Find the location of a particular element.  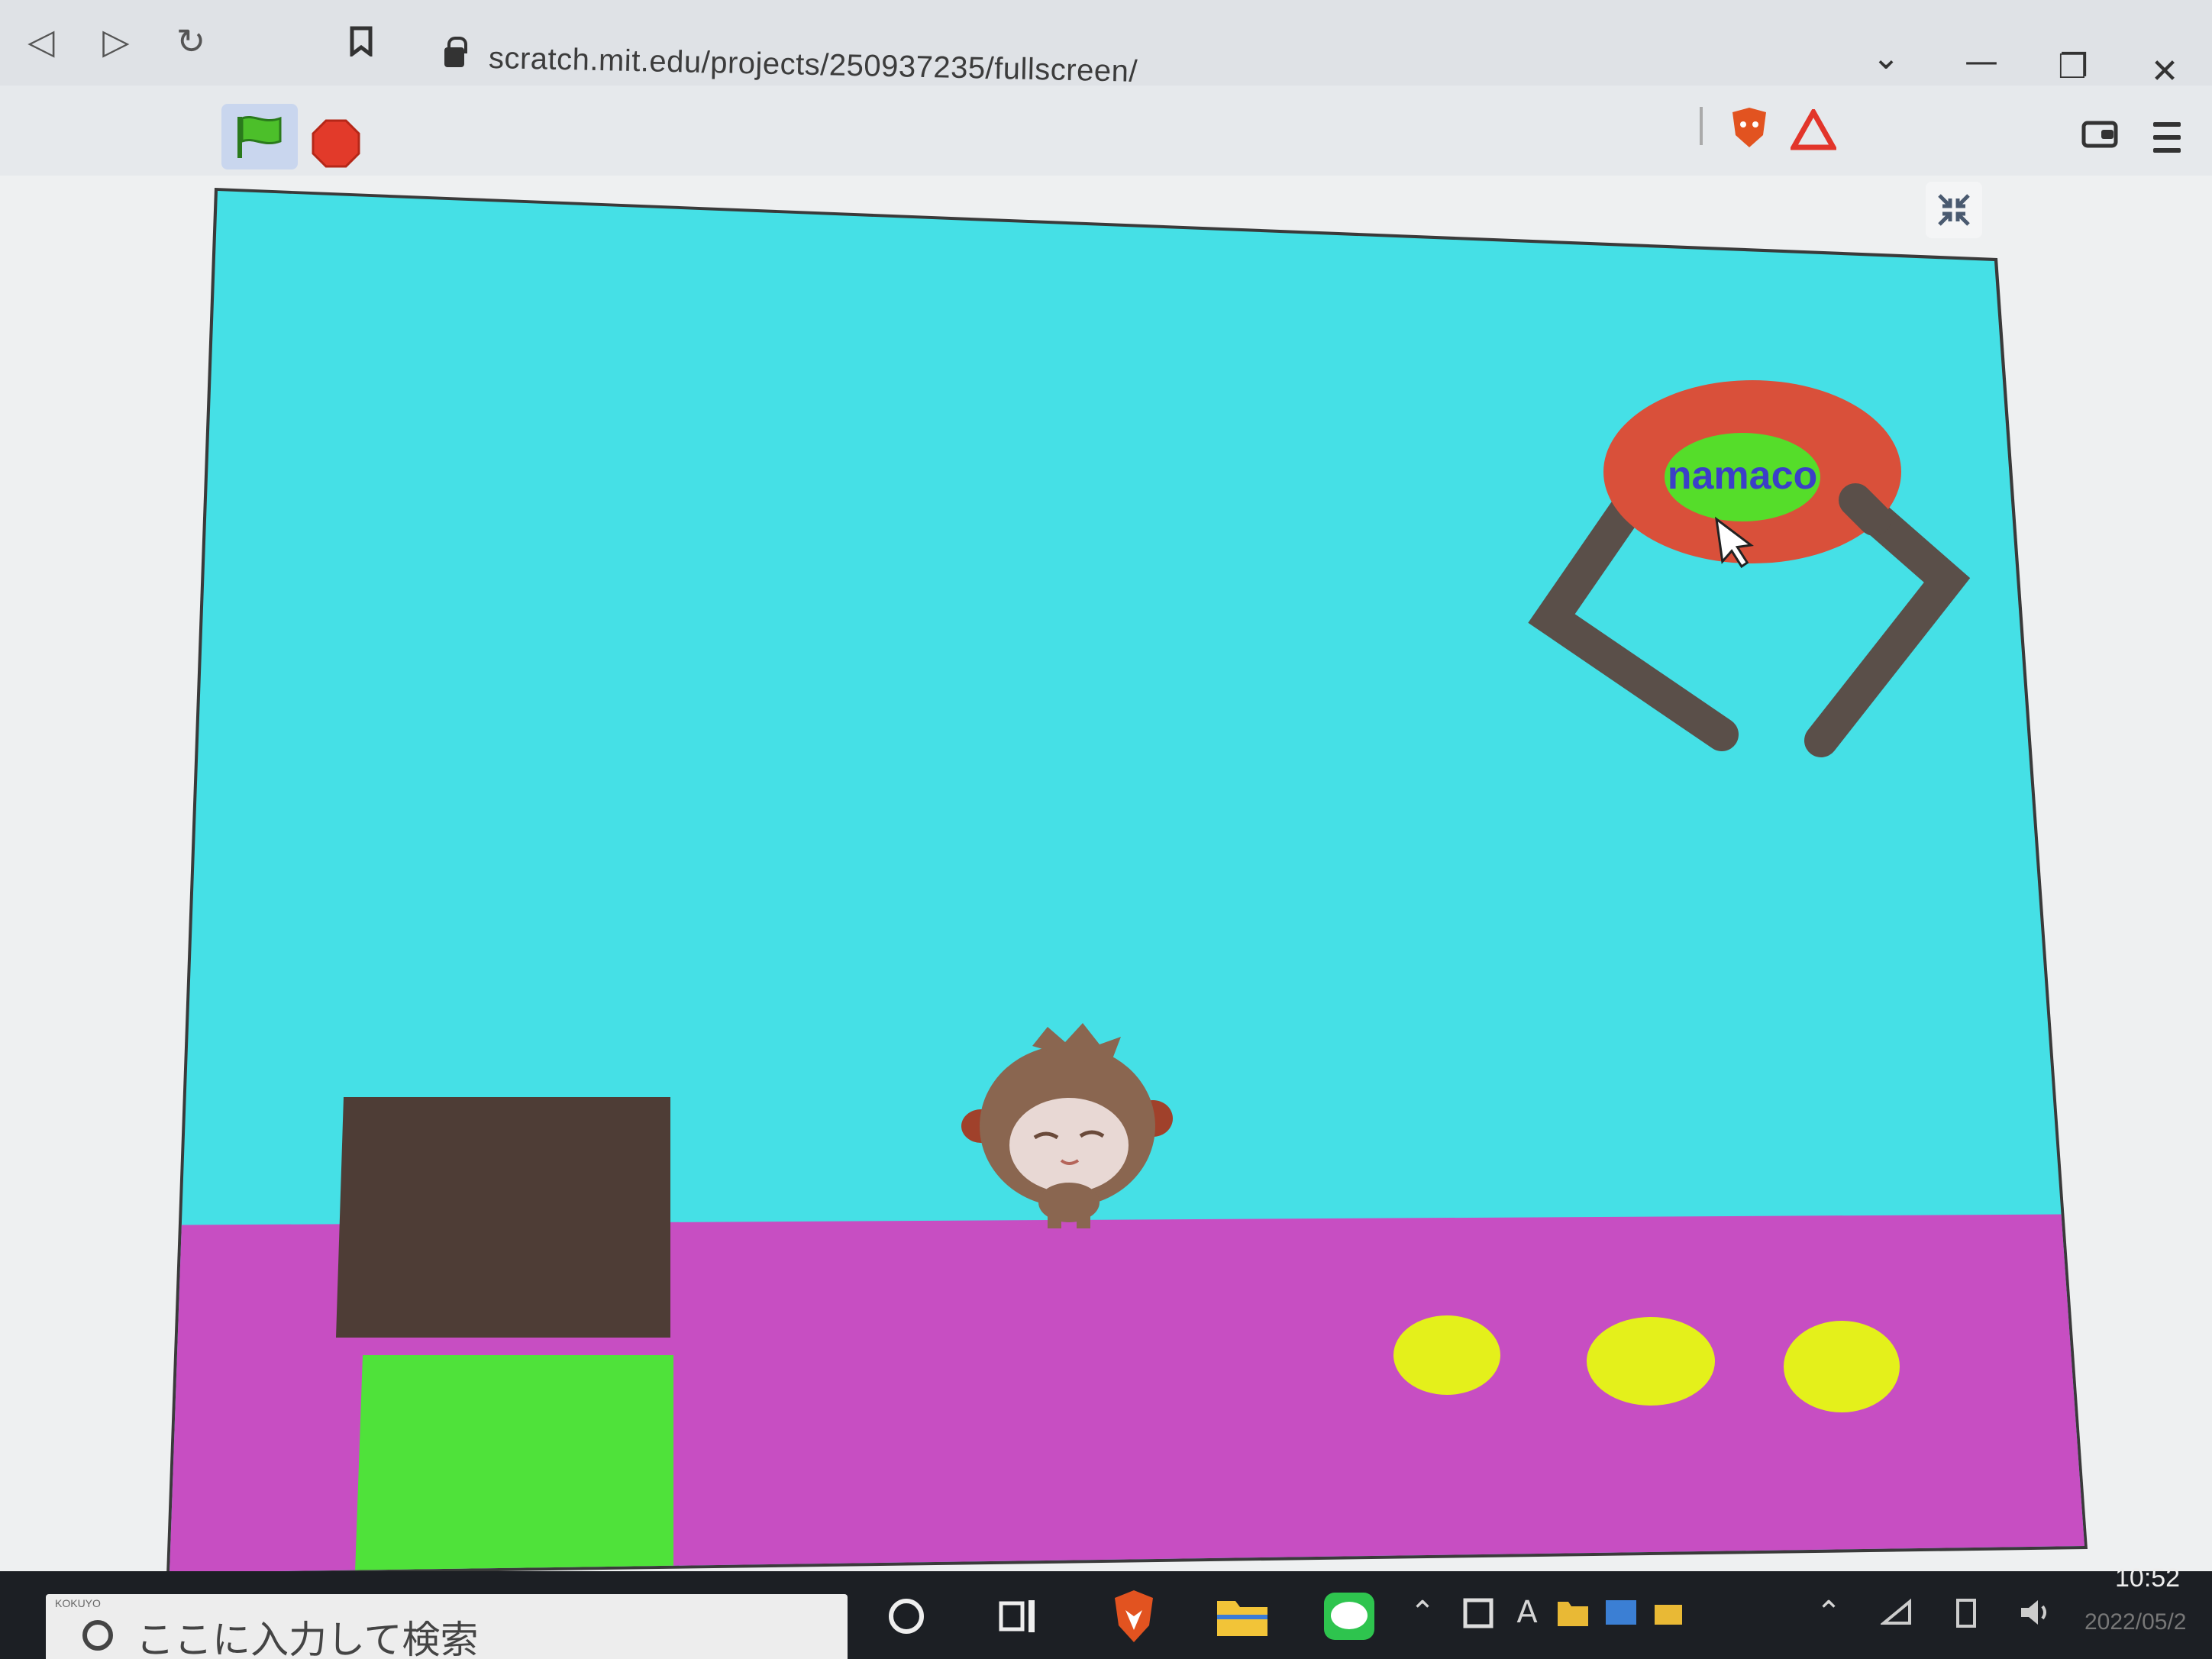

folder-small-icon is located at coordinates (1573, 1614).